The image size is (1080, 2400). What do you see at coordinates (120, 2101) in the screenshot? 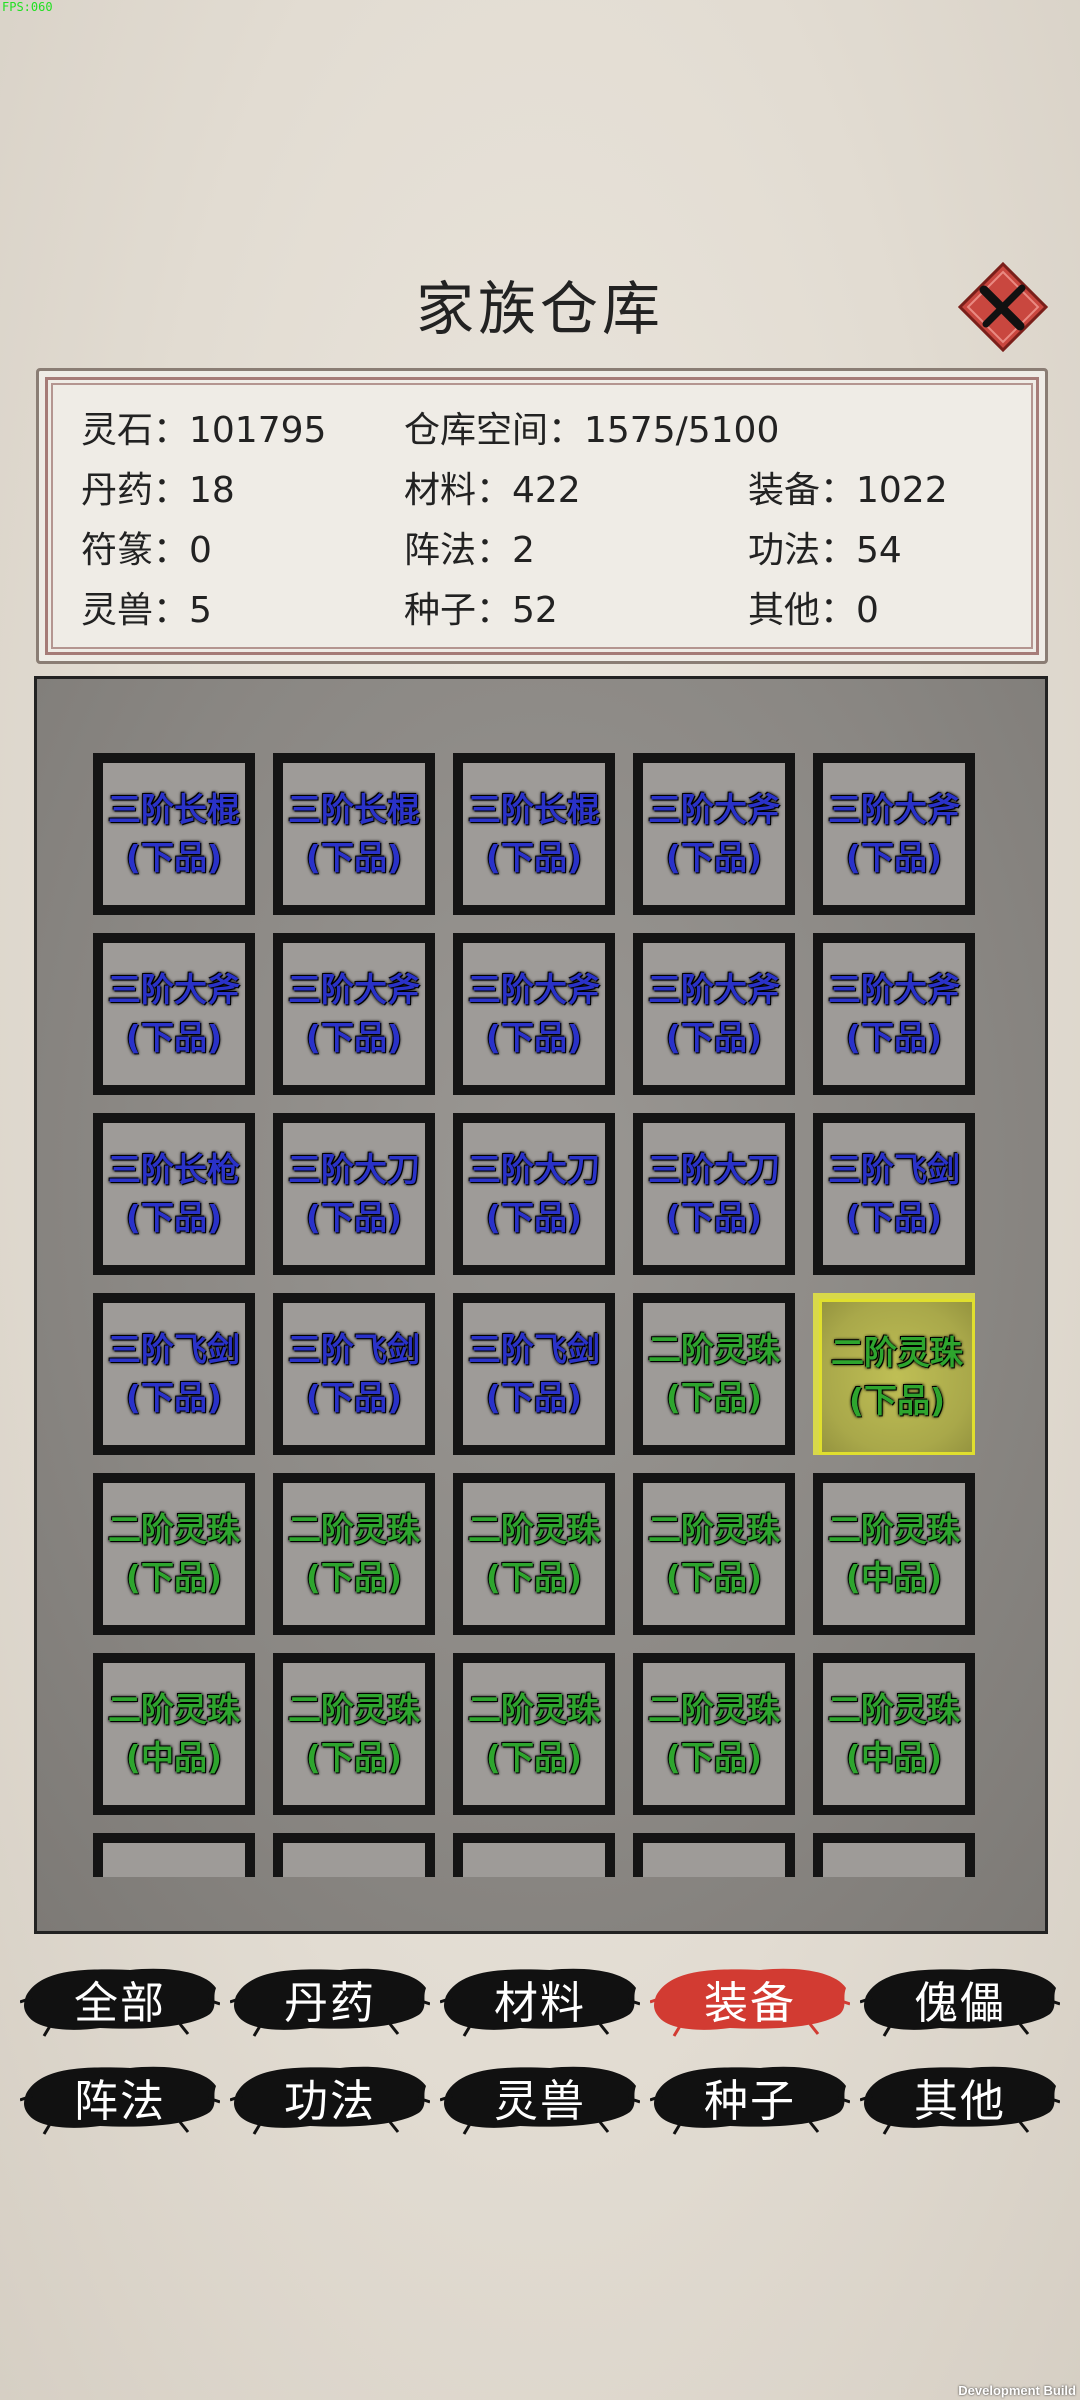
I see `tab-label: 阵法` at bounding box center [120, 2101].